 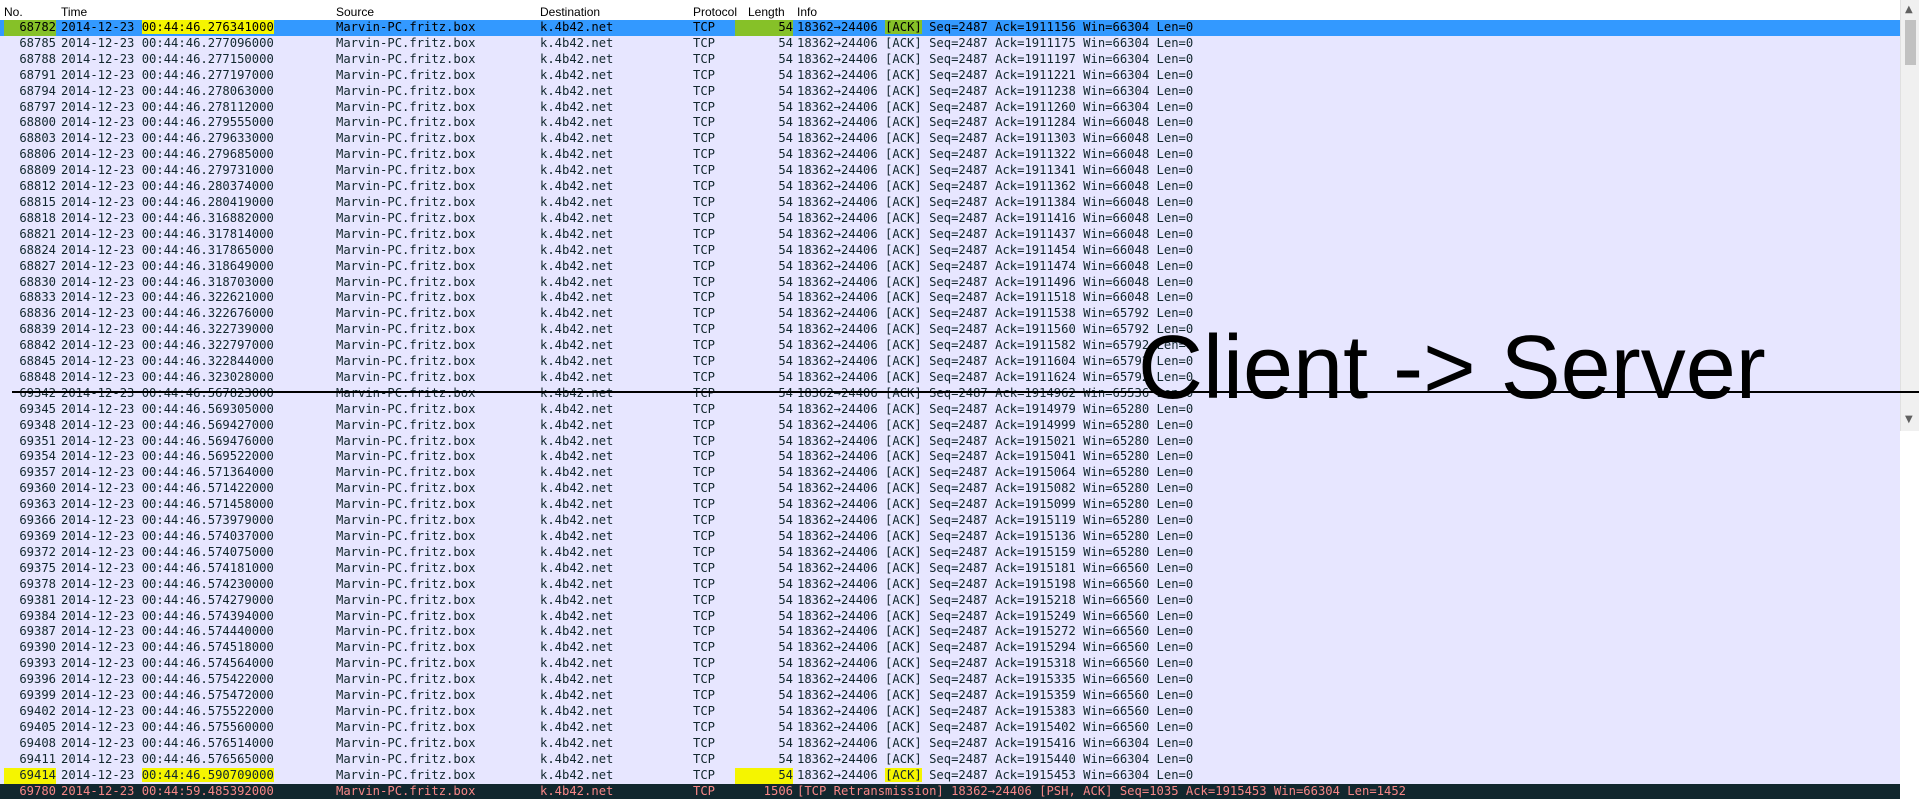 What do you see at coordinates (37, 758) in the screenshot?
I see `packet-no: 69411` at bounding box center [37, 758].